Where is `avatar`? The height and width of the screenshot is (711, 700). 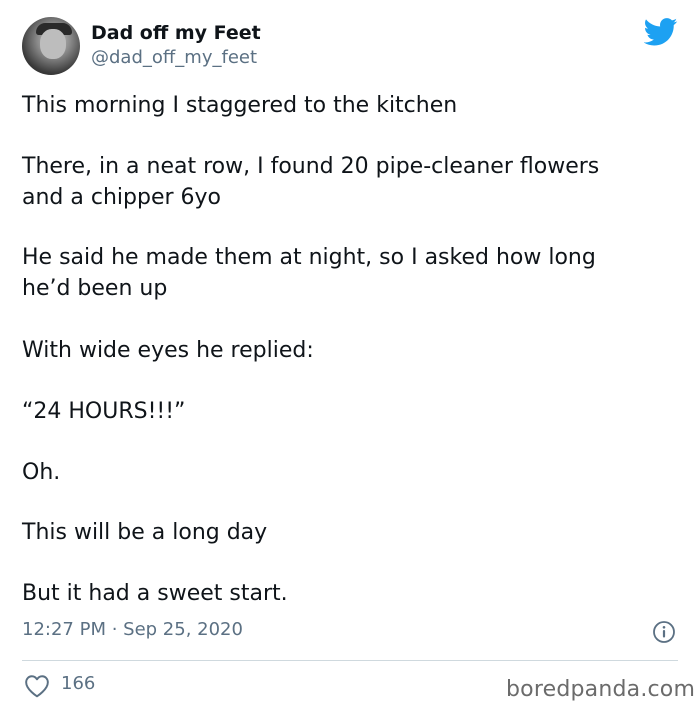 avatar is located at coordinates (51, 46).